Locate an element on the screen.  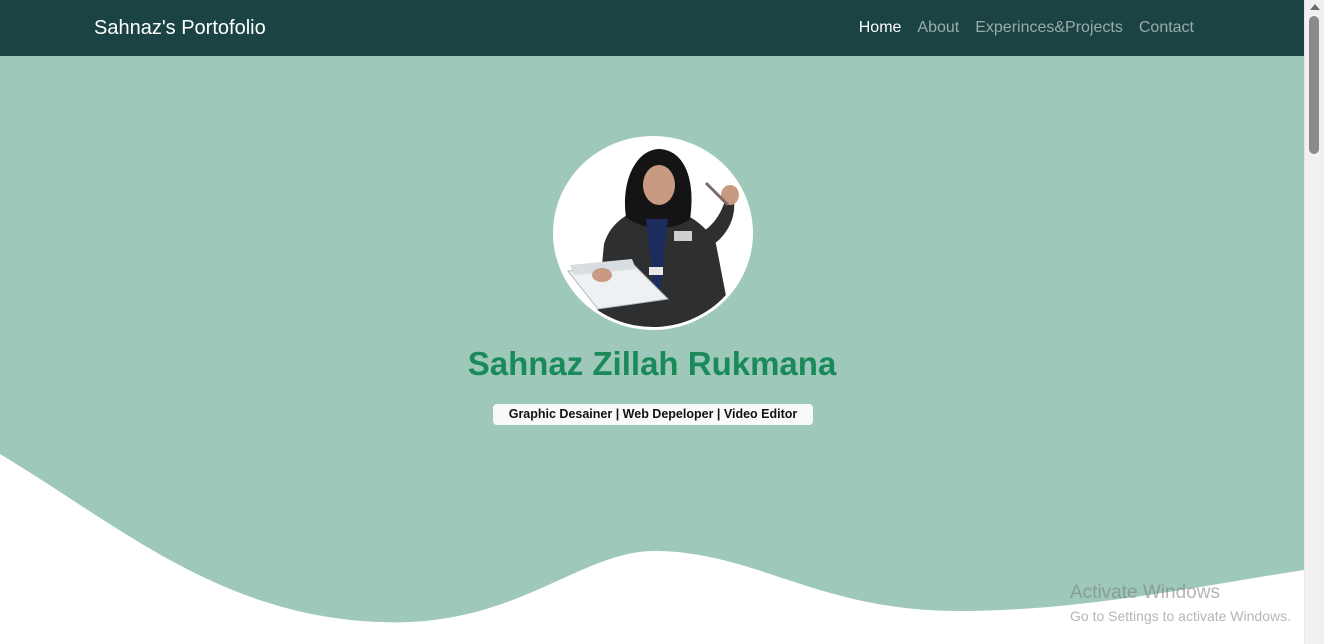
hero-name: Sahnaz Zillah Rukmana is located at coordinates (652, 363).